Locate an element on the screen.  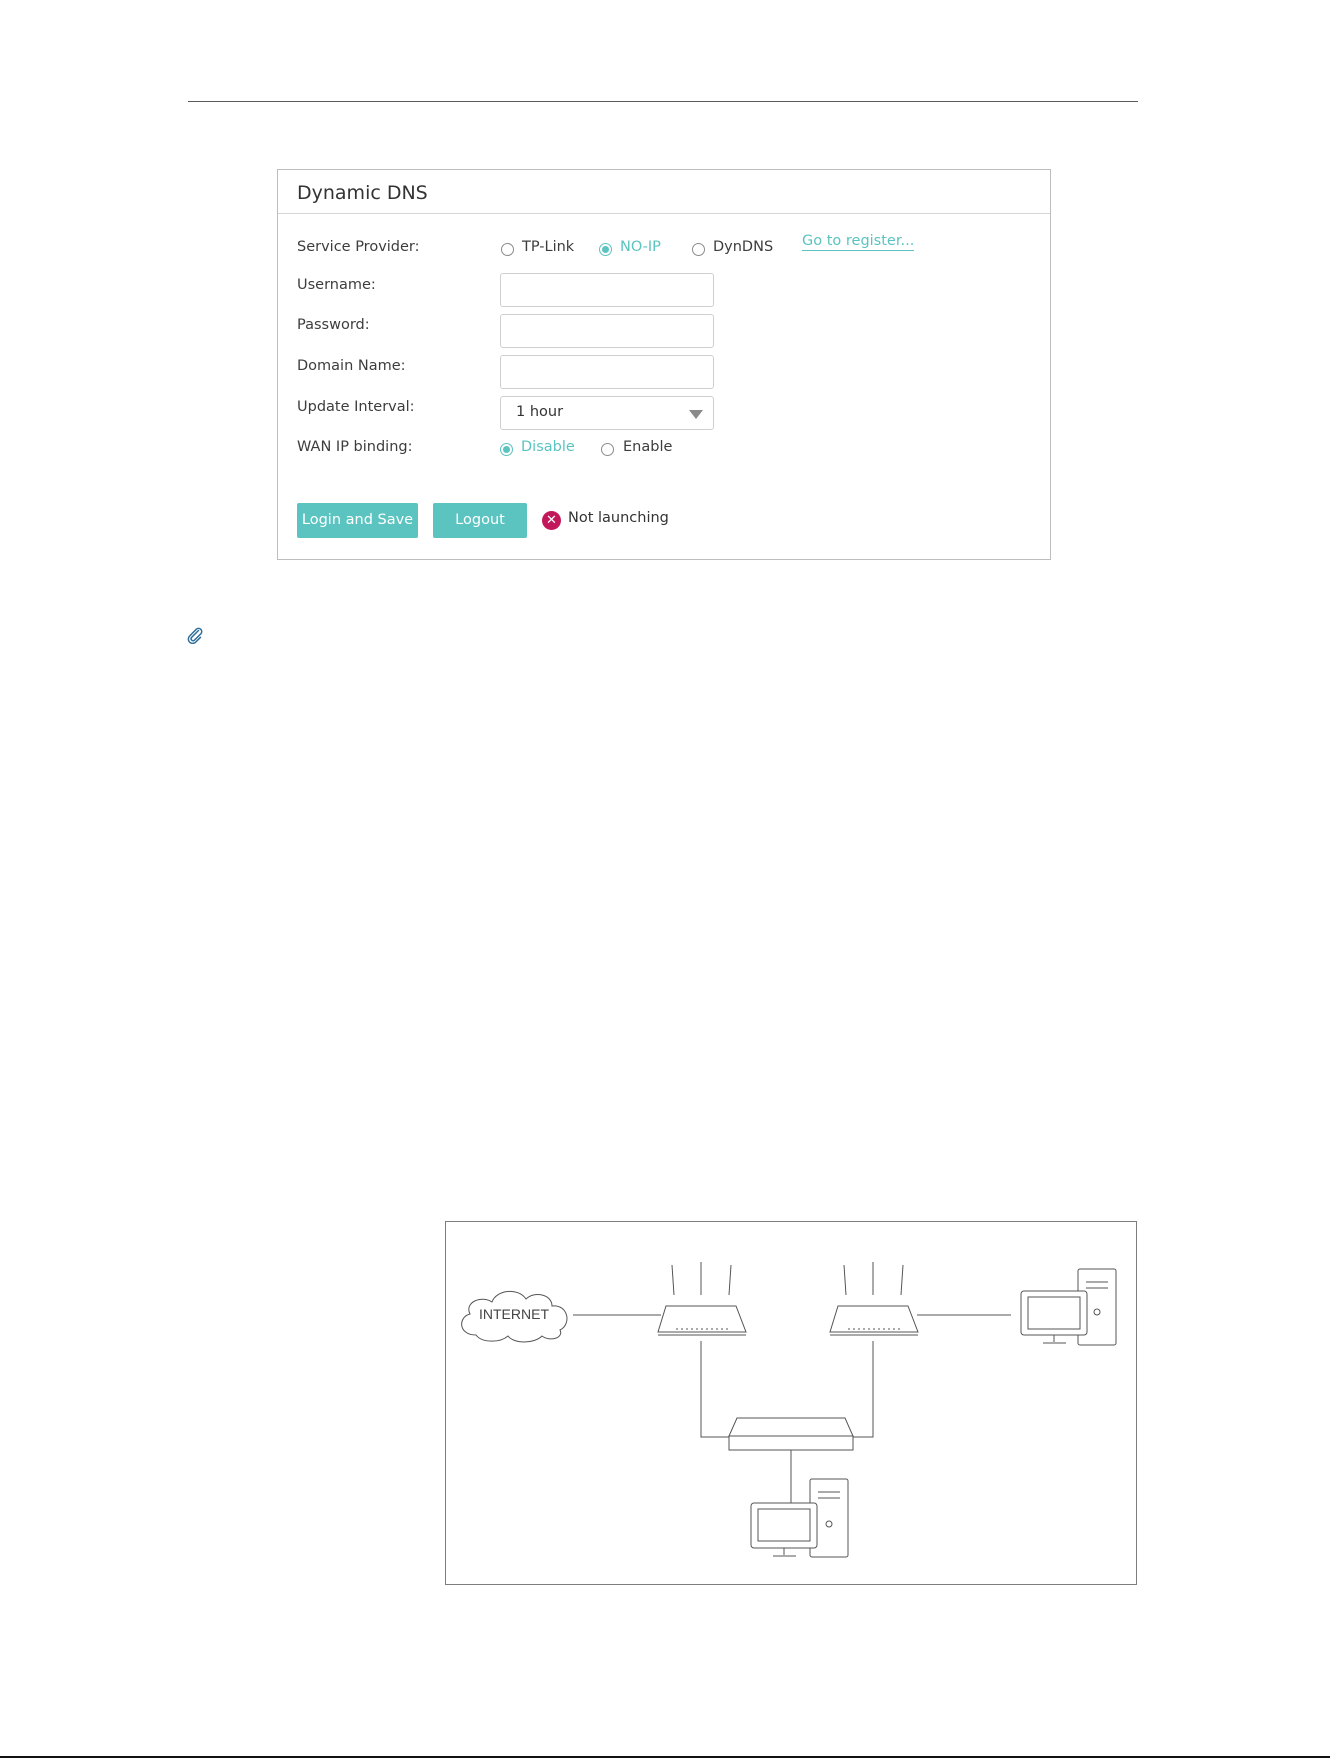
radio-dyndns is located at coordinates (698, 249).